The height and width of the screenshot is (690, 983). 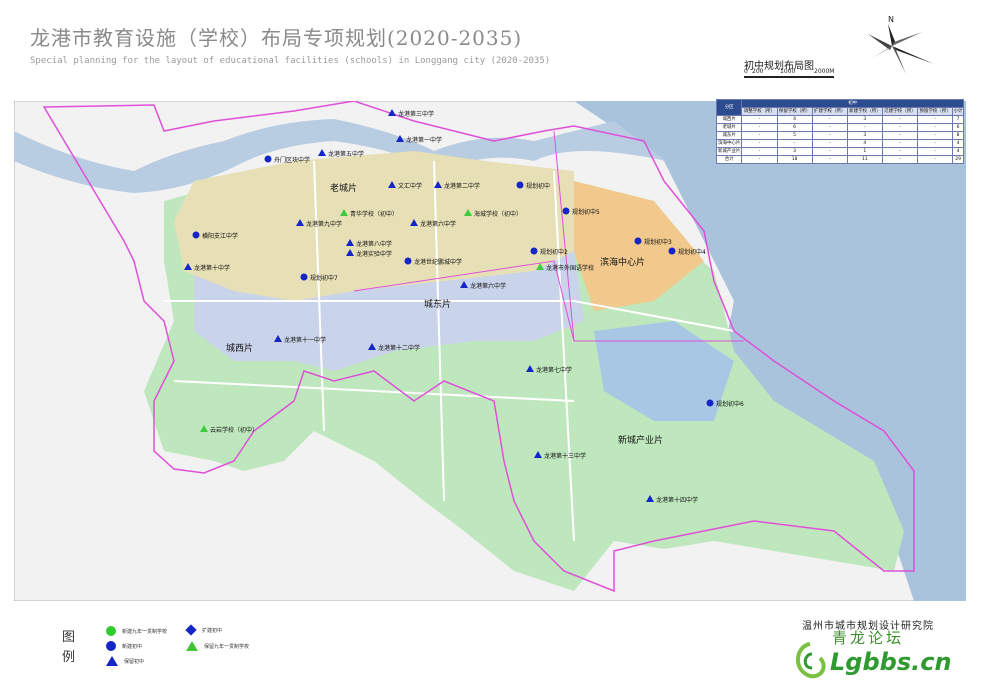 What do you see at coordinates (794, 111) in the screenshot?
I see `table-header-cell: 保留学校（所）` at bounding box center [794, 111].